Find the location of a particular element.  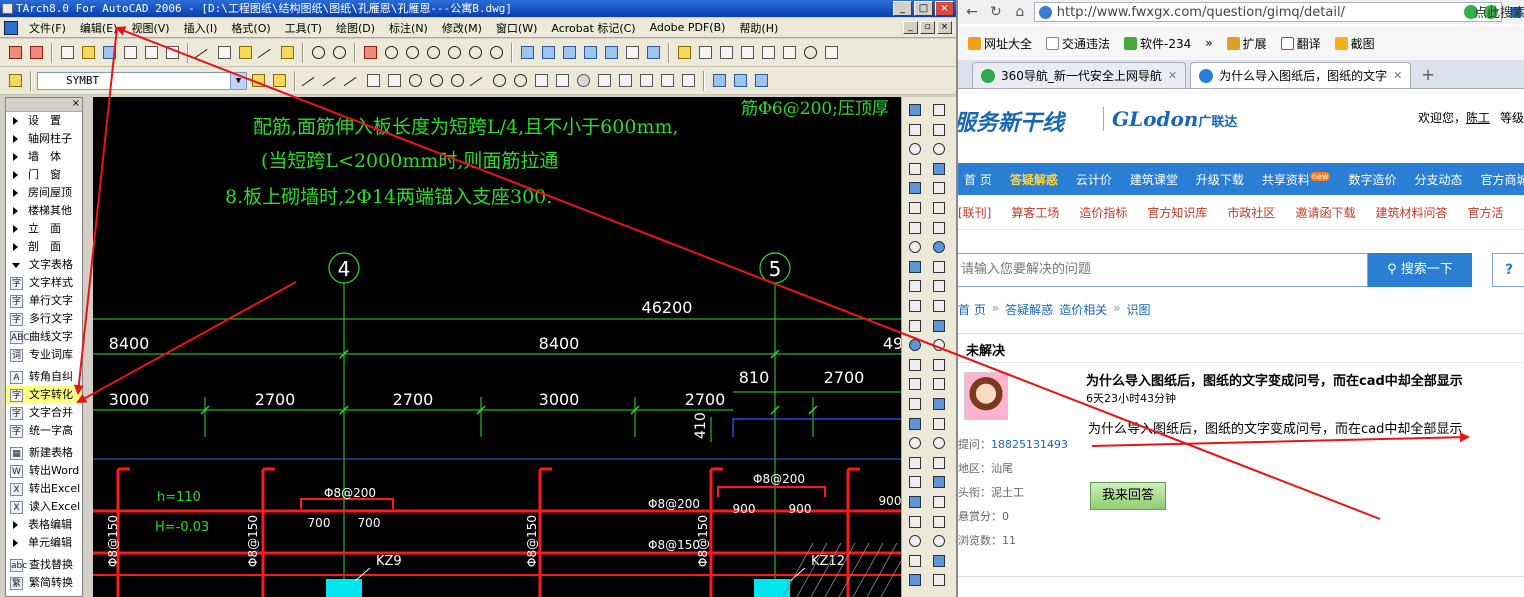

screen-menu-item: 楼梯其他 is located at coordinates (44, 211).